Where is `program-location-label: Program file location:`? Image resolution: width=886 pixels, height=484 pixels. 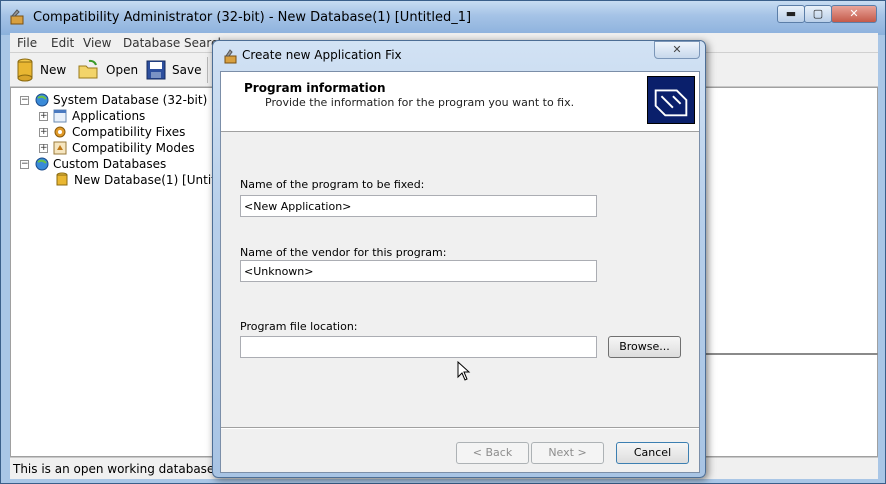
program-location-label: Program file location: is located at coordinates (299, 326).